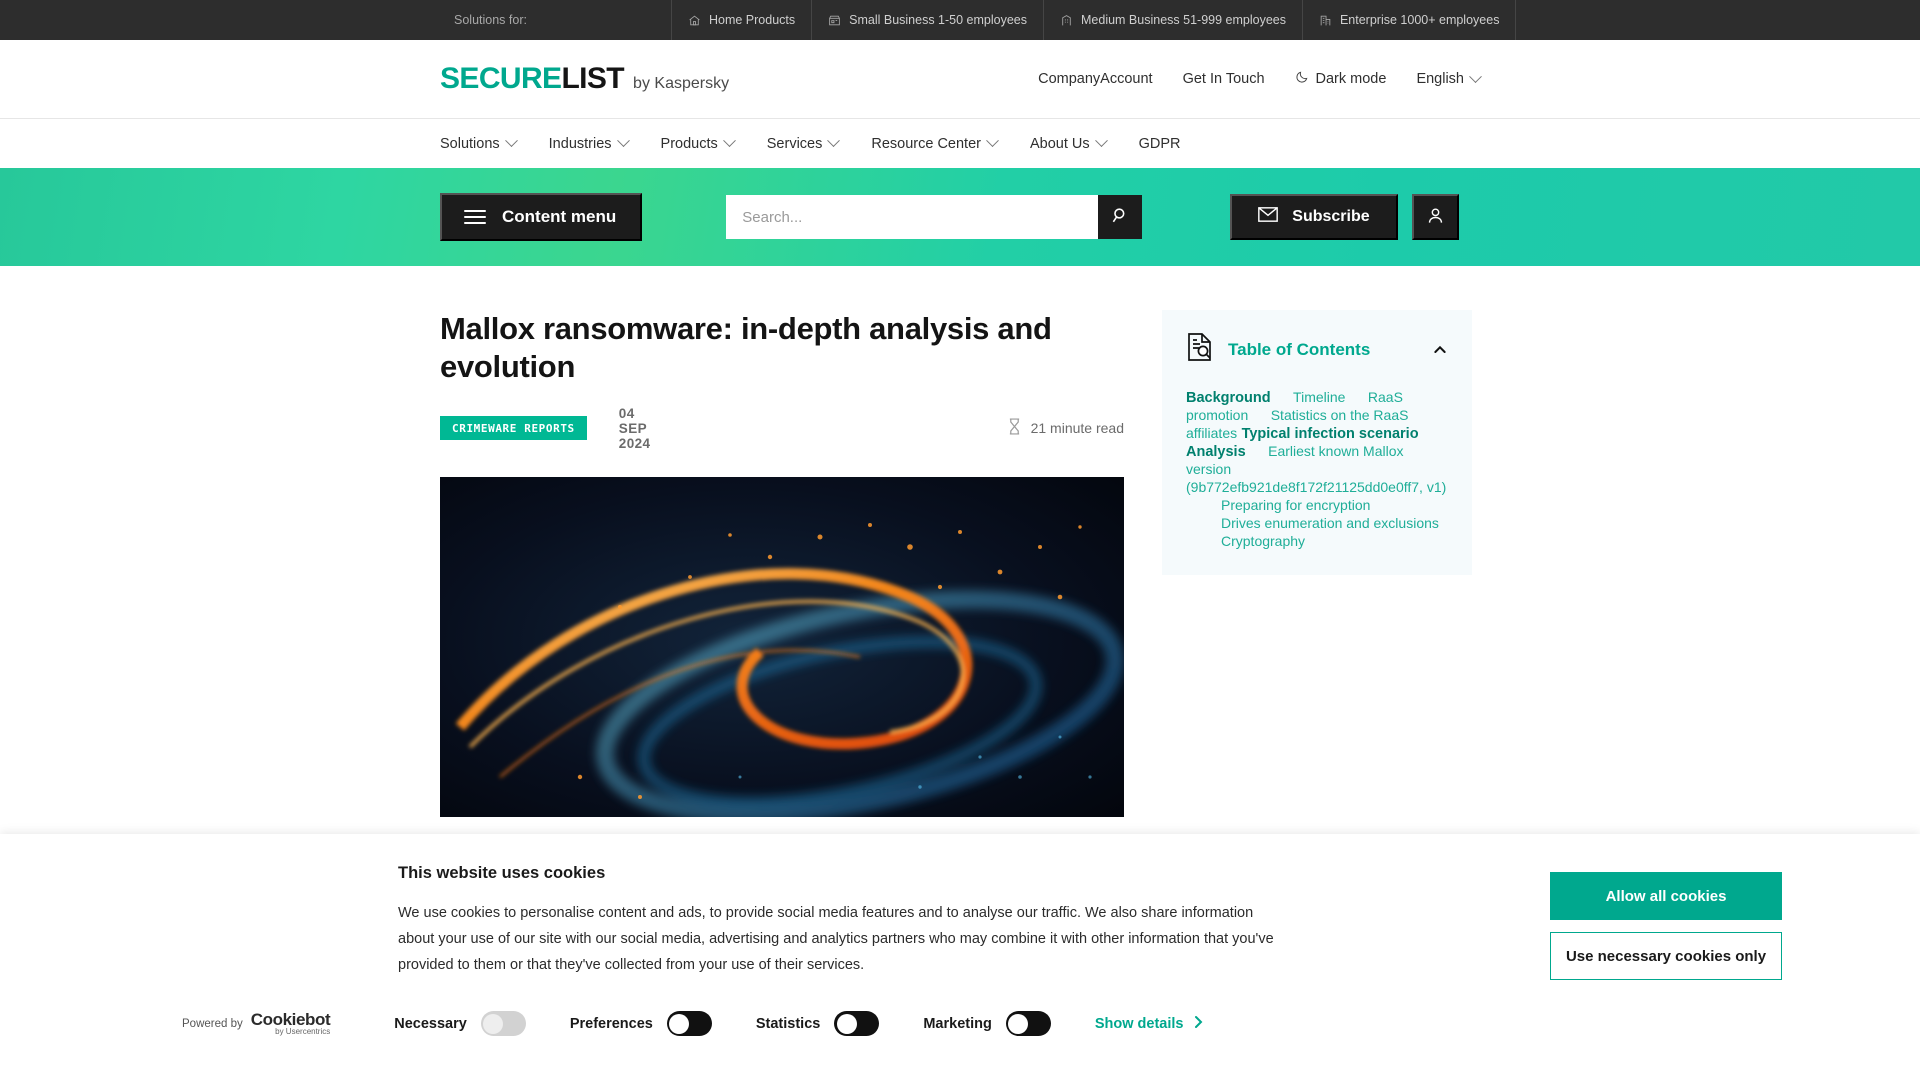  What do you see at coordinates (501, 78) in the screenshot?
I see `logo-primary-text: SECURE` at bounding box center [501, 78].